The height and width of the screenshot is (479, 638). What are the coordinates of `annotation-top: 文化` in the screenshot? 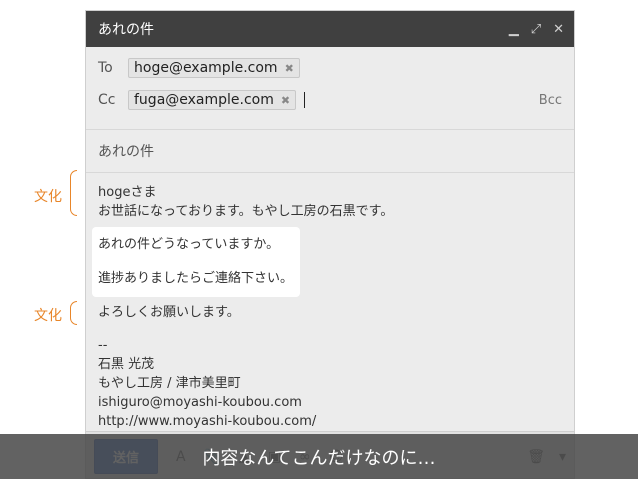 It's located at (55, 193).